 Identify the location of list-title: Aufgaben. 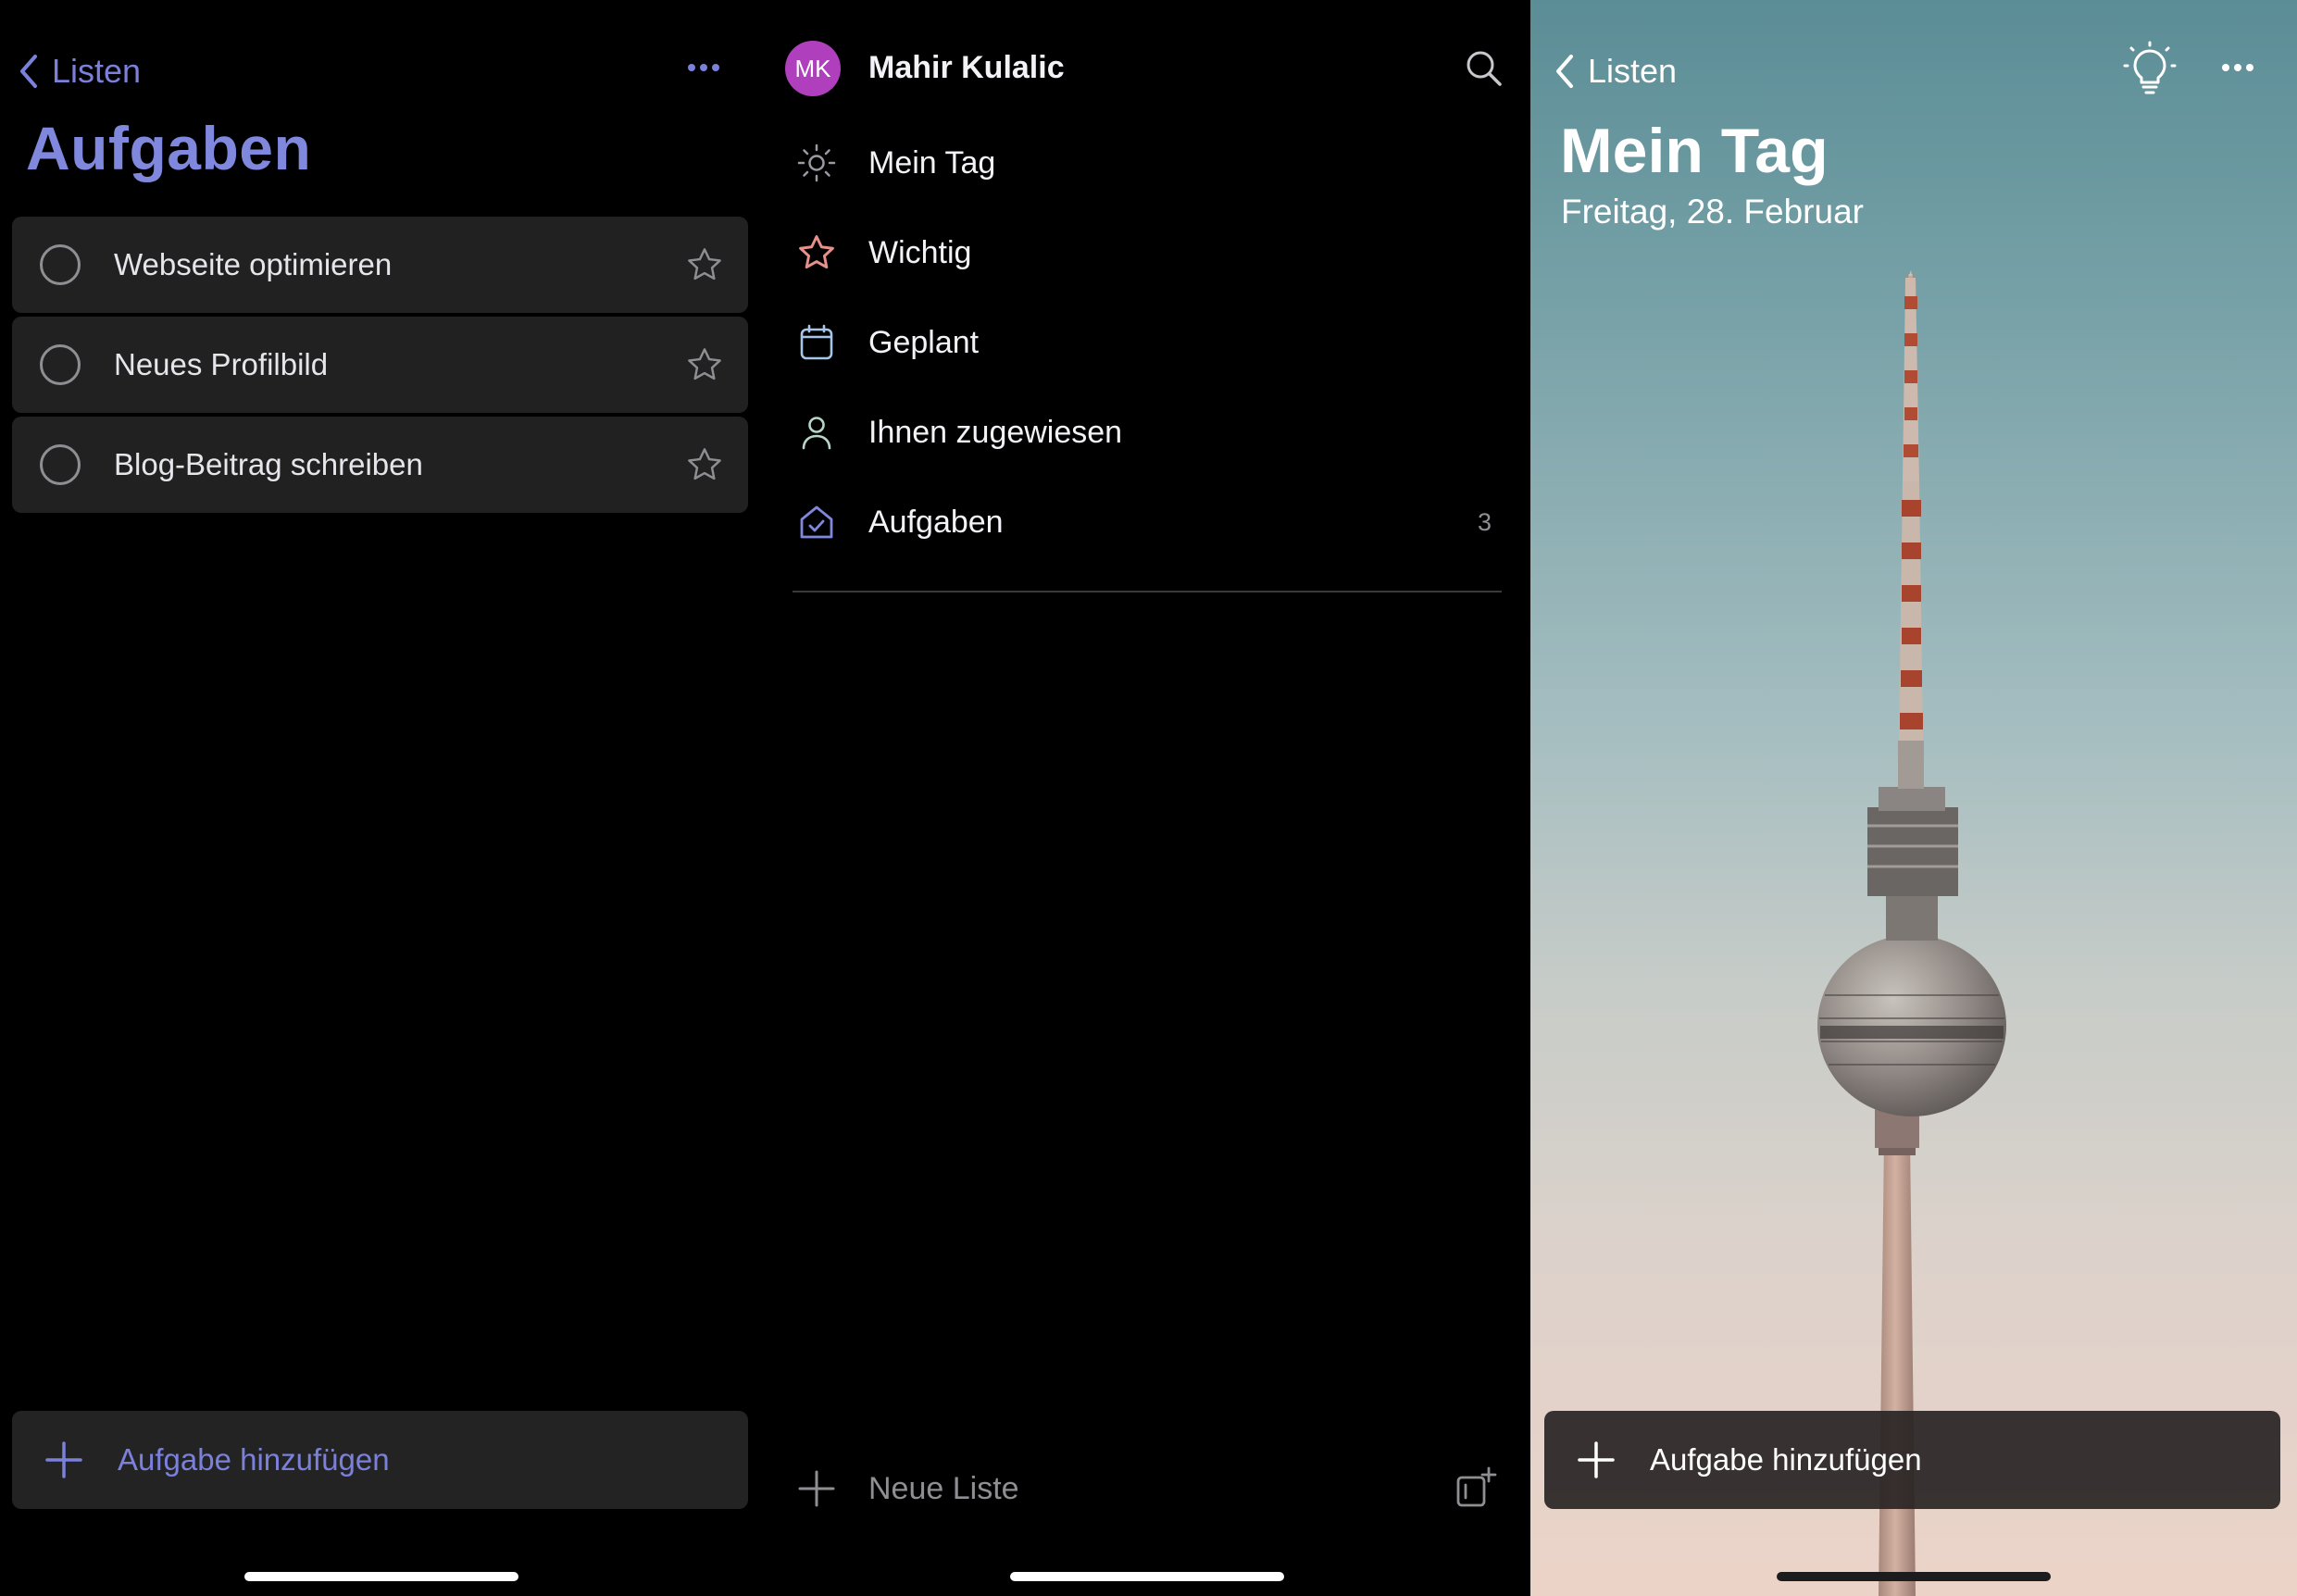
(169, 148).